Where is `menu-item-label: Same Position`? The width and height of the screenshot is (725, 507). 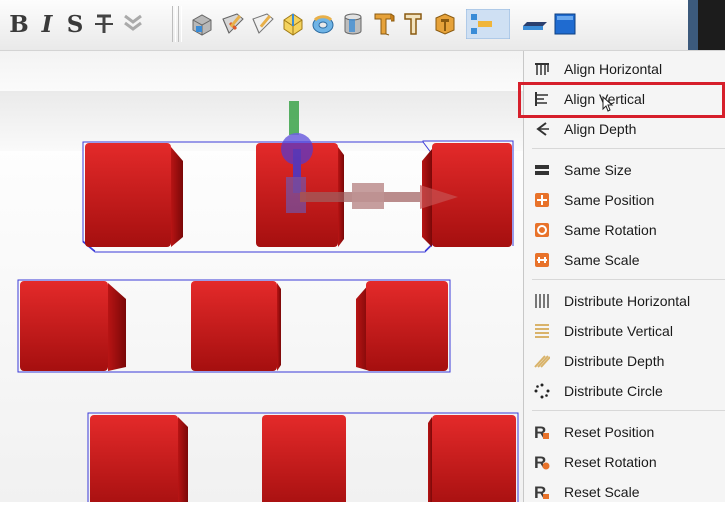 menu-item-label: Same Position is located at coordinates (609, 200).